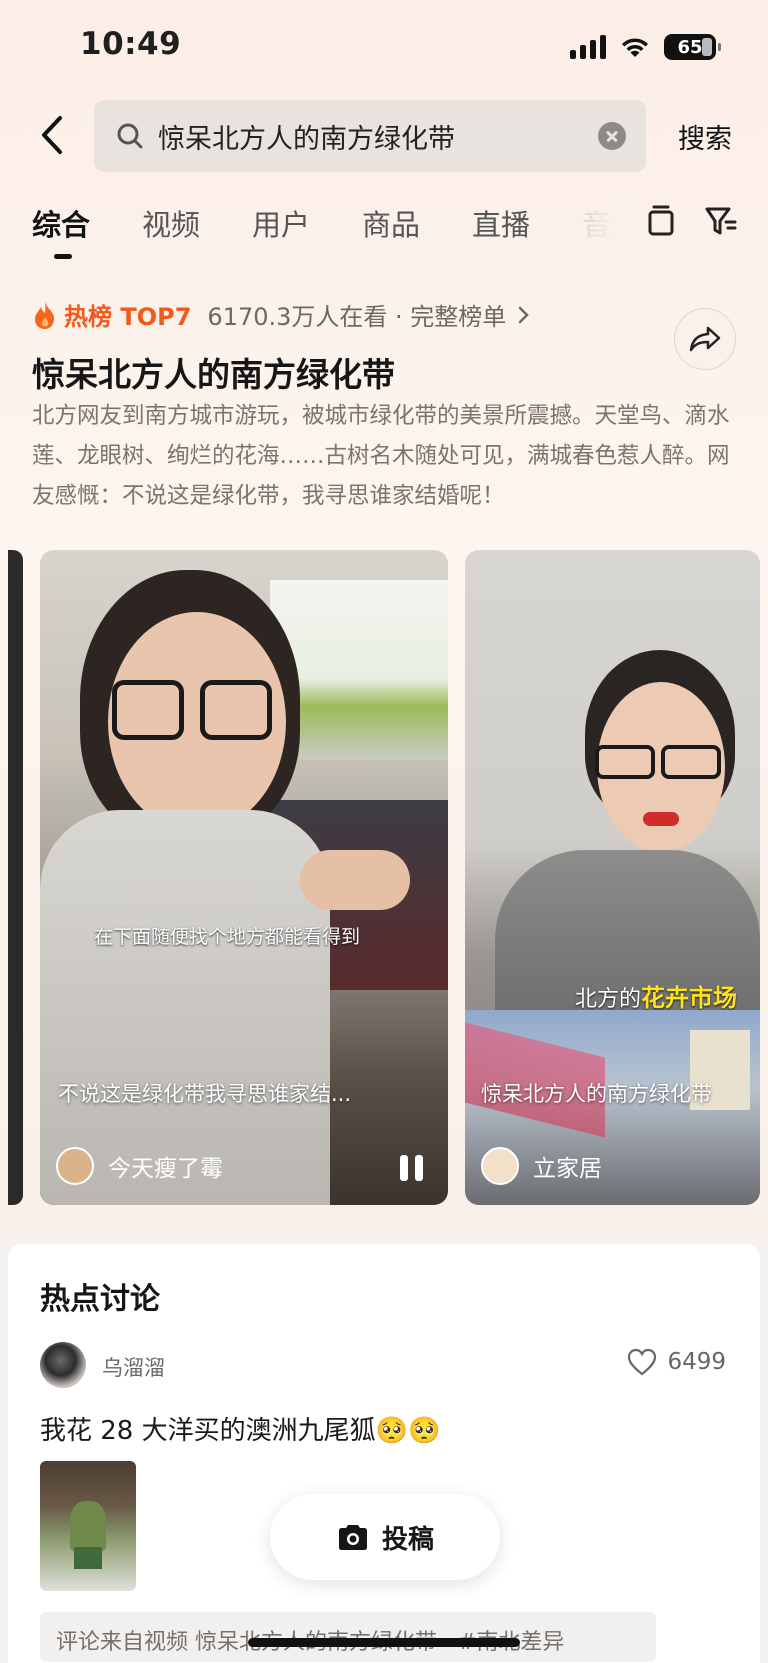 The height and width of the screenshot is (1663, 768). What do you see at coordinates (45, 315) in the screenshot?
I see `fire-icon` at bounding box center [45, 315].